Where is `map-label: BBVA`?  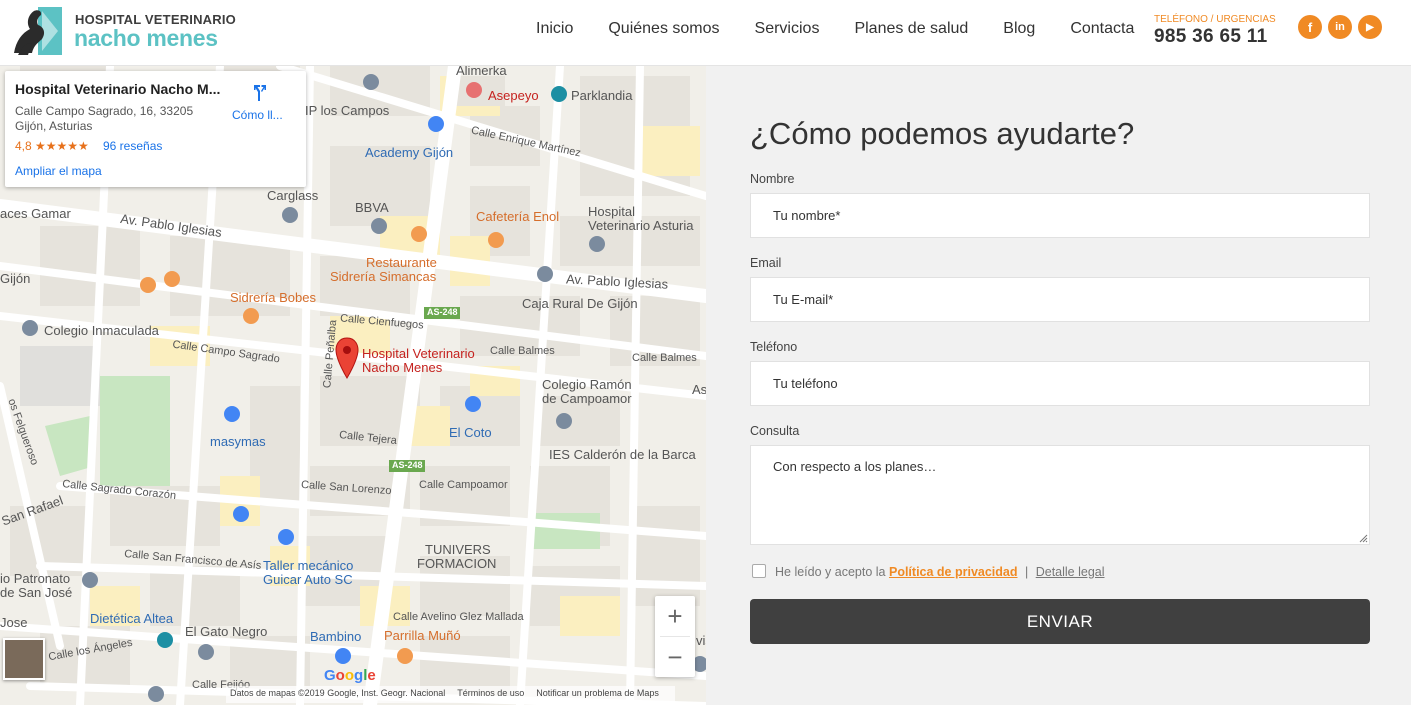 map-label: BBVA is located at coordinates (372, 207).